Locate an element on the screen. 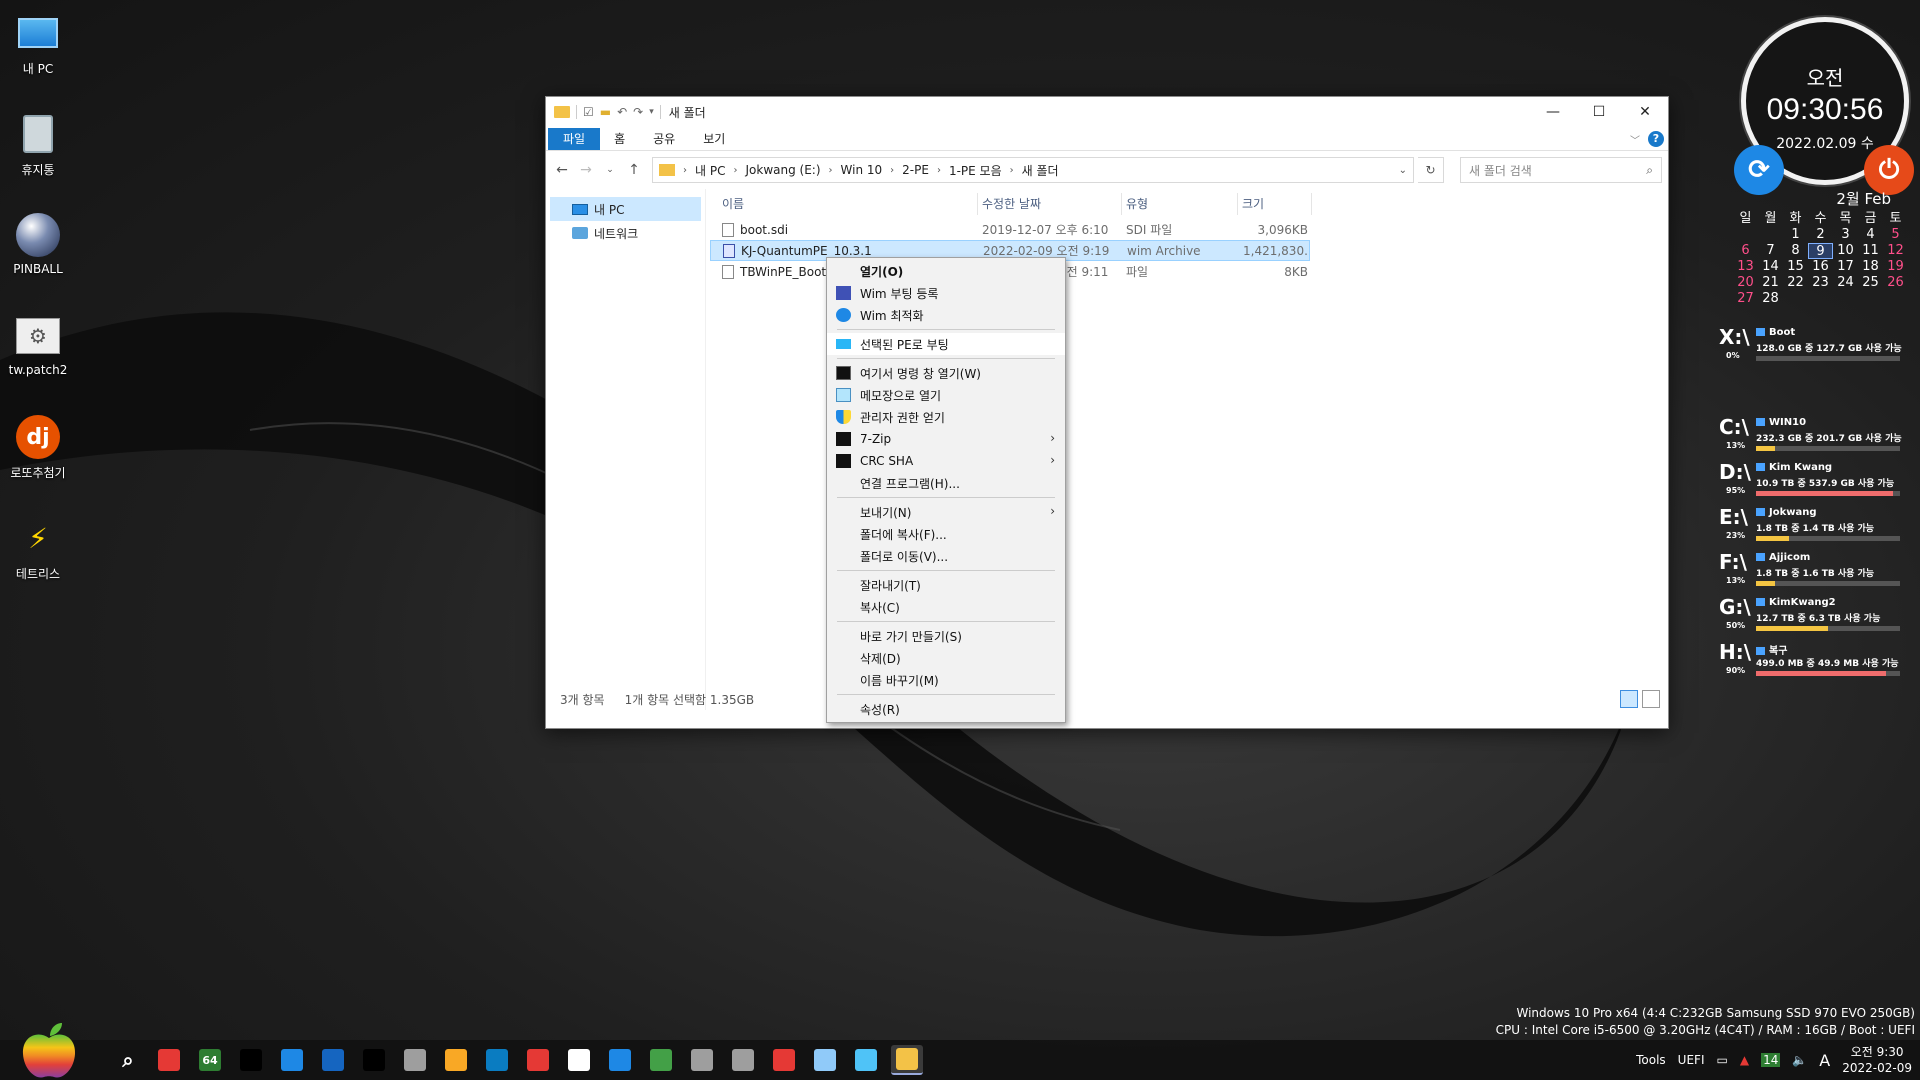 The width and height of the screenshot is (1920, 1080). breadcrumb-item: 새 폴더 is located at coordinates (1040, 170).